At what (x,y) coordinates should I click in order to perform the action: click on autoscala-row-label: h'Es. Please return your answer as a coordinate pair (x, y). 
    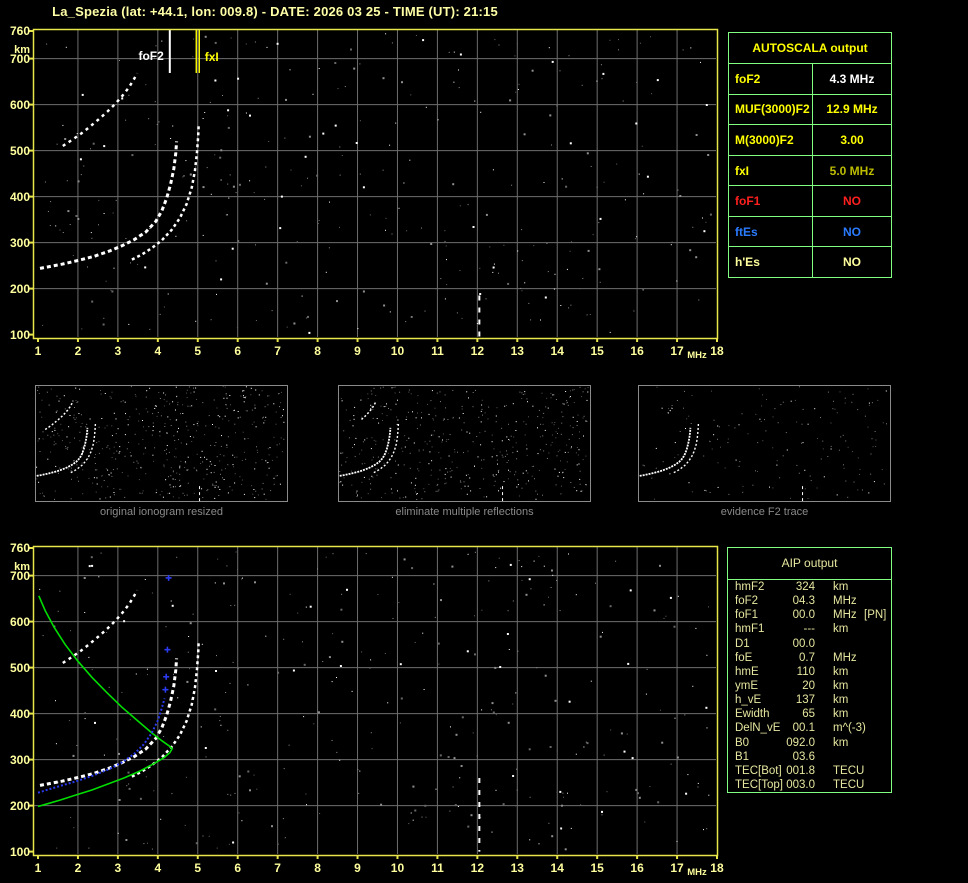
    Looking at the image, I should click on (771, 262).